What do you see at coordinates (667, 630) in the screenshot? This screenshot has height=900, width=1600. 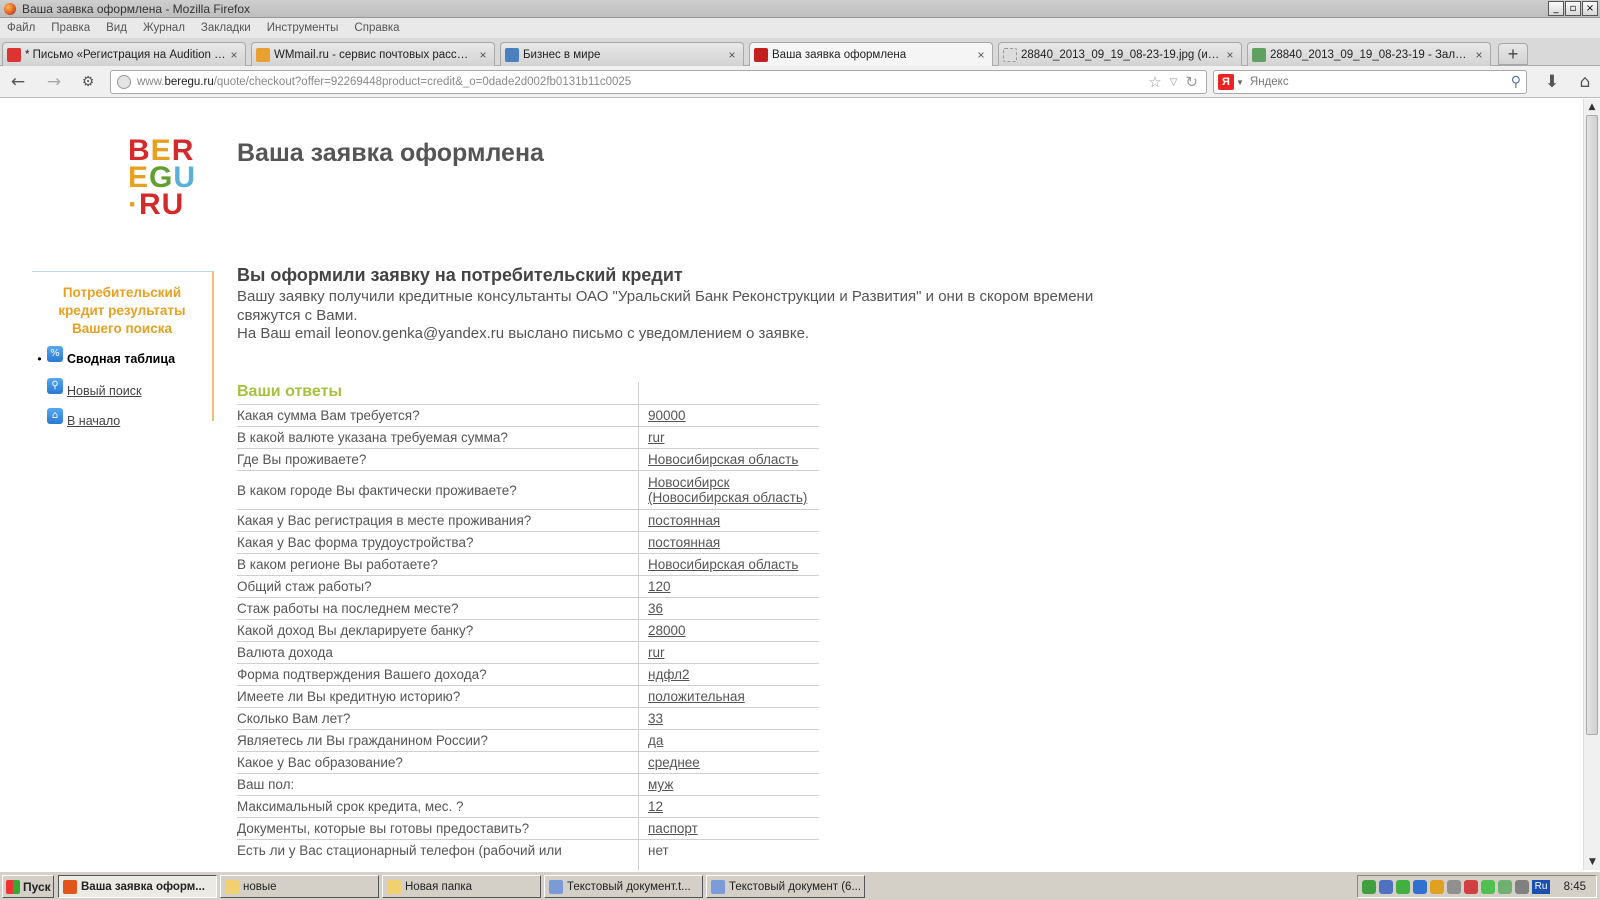 I see `answer-link: 28000` at bounding box center [667, 630].